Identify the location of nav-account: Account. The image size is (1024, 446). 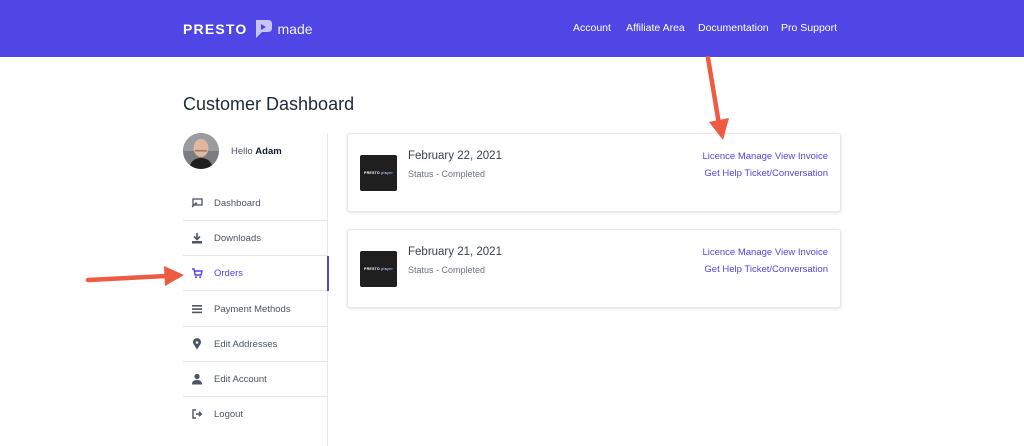
(592, 28).